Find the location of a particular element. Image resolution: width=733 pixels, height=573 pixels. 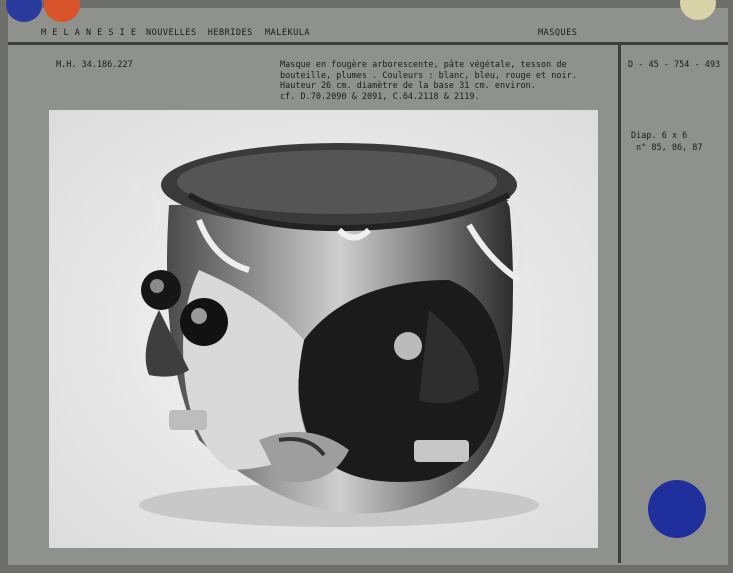

header-island: MALEKULA is located at coordinates (287, 33).